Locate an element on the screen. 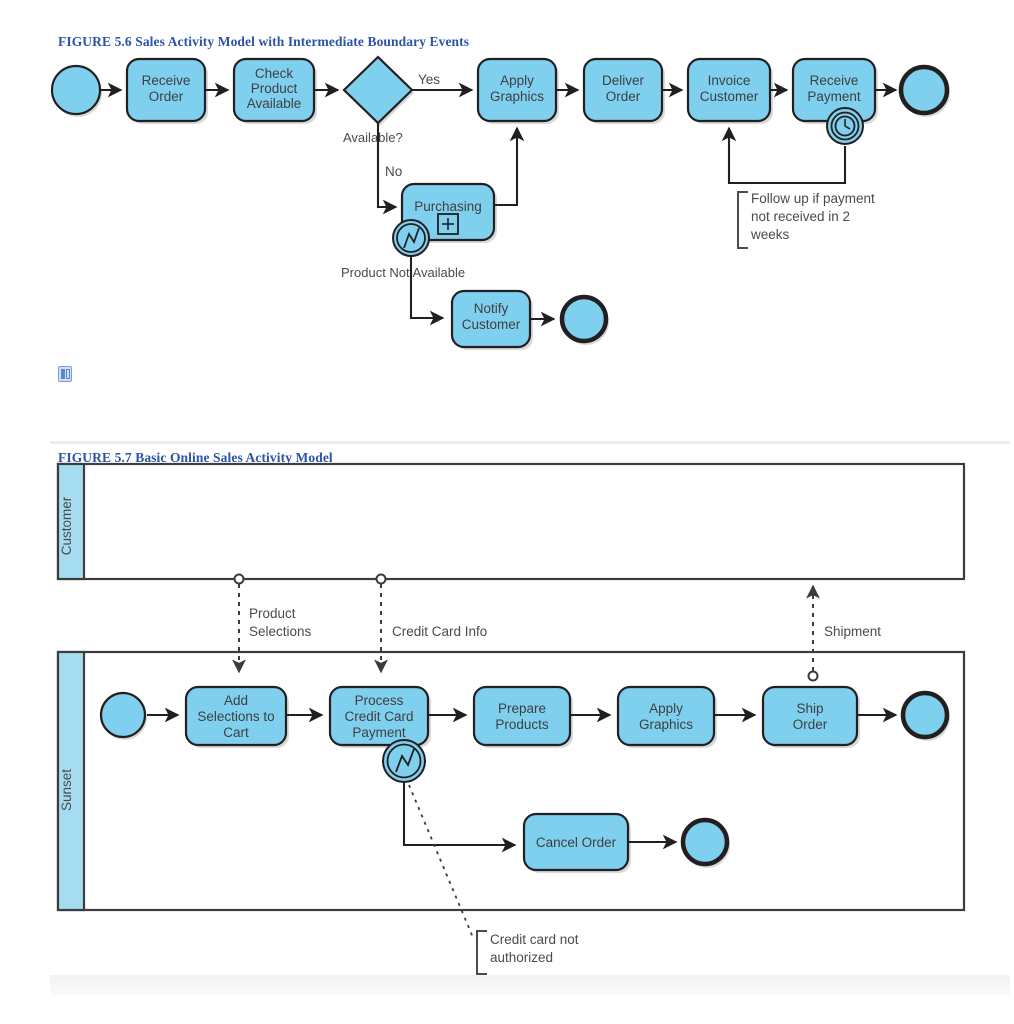 Image resolution: width=1014 pixels, height=1024 pixels. task-prepare-products: Prepare Products is located at coordinates (522, 716).